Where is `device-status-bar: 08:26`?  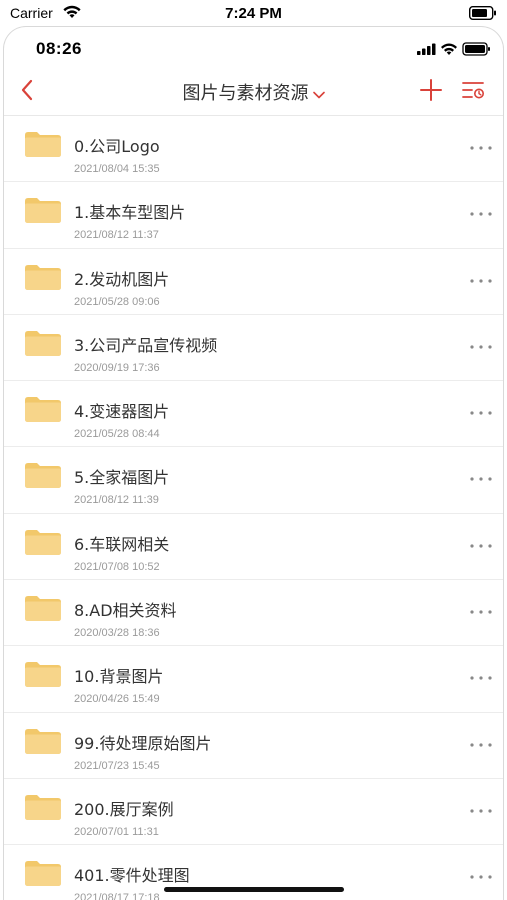
device-status-bar: 08:26 is located at coordinates (253, 50).